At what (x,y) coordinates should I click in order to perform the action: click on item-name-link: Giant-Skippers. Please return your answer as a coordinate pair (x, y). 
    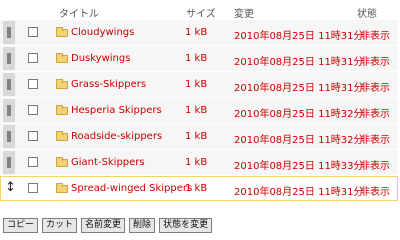
    Looking at the image, I should click on (108, 162).